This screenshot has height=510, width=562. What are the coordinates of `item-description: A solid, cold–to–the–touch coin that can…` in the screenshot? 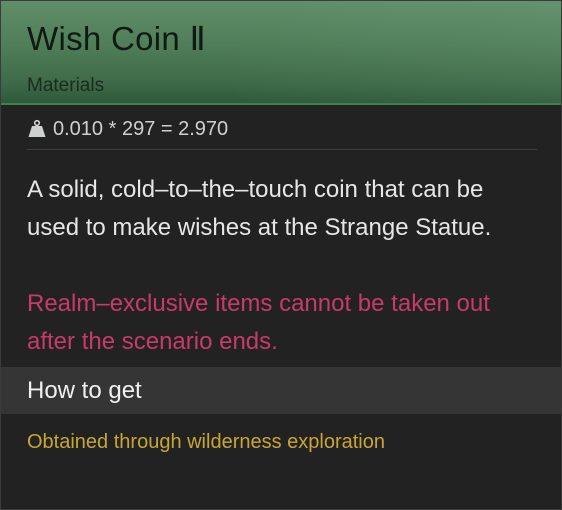 It's located at (259, 208).